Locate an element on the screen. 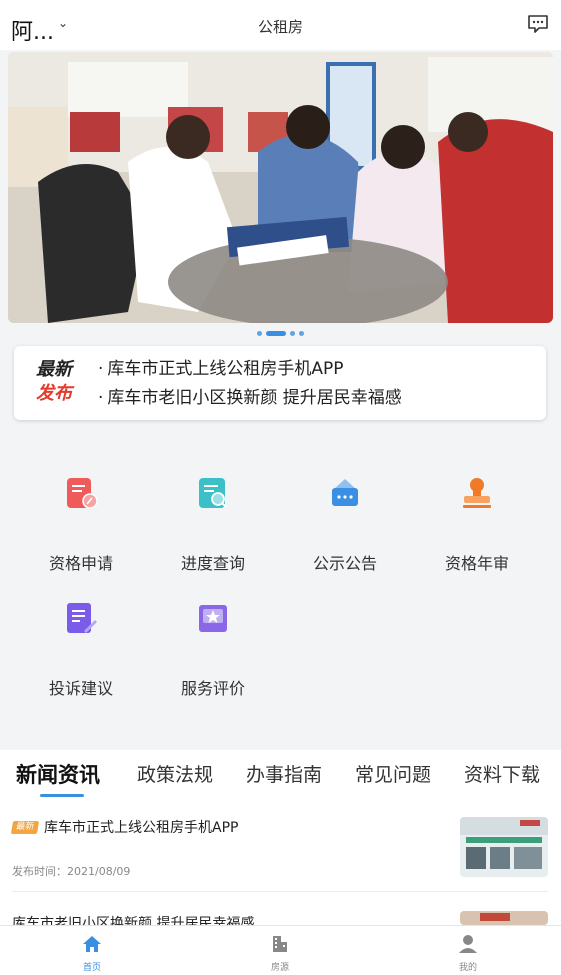 This screenshot has width=561, height=975. notice-item: 库车市正式上线公租房手机APP is located at coordinates (250, 369).